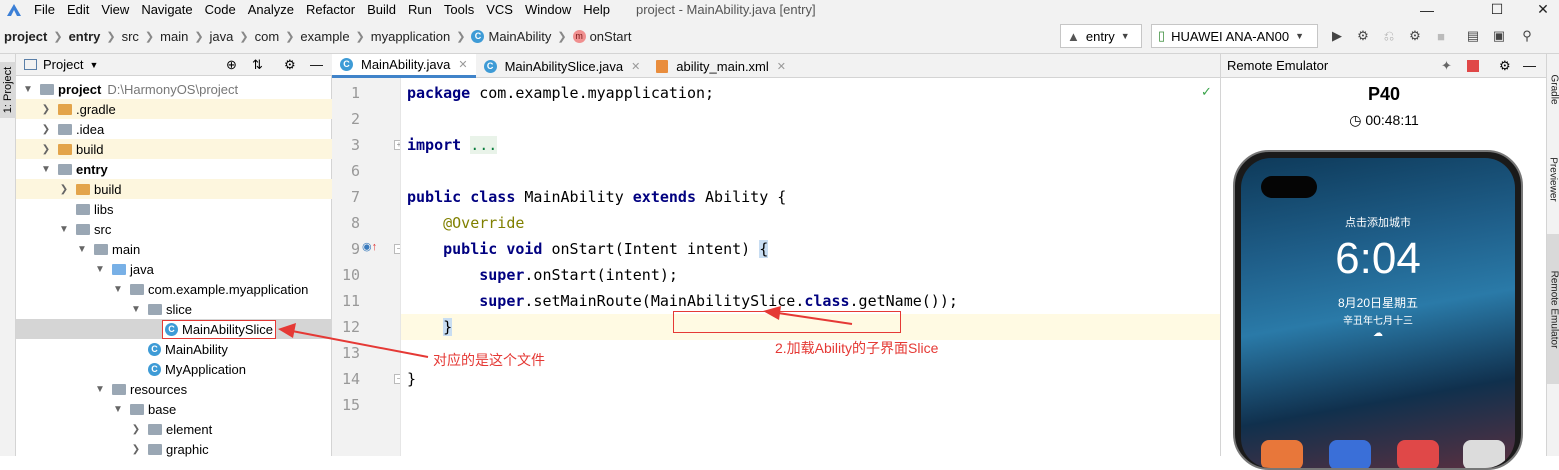 This screenshot has height=470, width=1559. Describe the element at coordinates (1529, 65) in the screenshot. I see `hide-icon: —` at that location.